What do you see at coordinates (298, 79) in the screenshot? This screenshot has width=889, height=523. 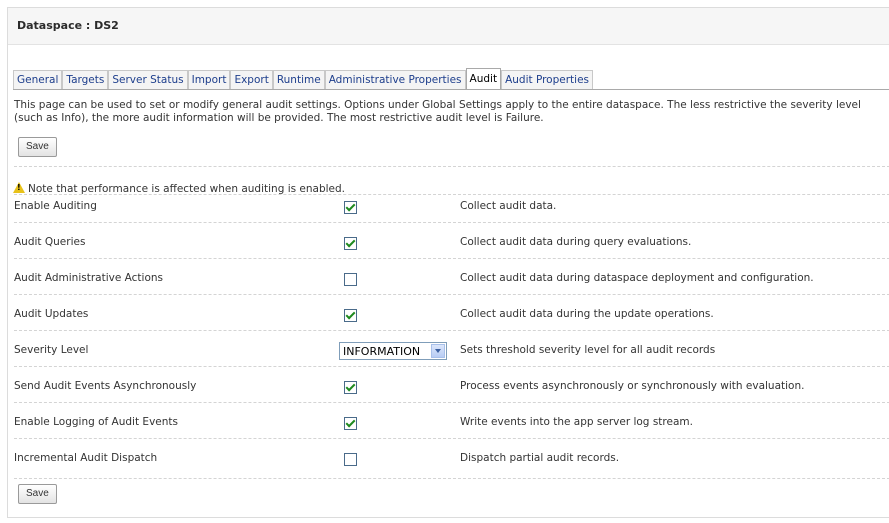 I see `tab-runtime: Runtime` at bounding box center [298, 79].